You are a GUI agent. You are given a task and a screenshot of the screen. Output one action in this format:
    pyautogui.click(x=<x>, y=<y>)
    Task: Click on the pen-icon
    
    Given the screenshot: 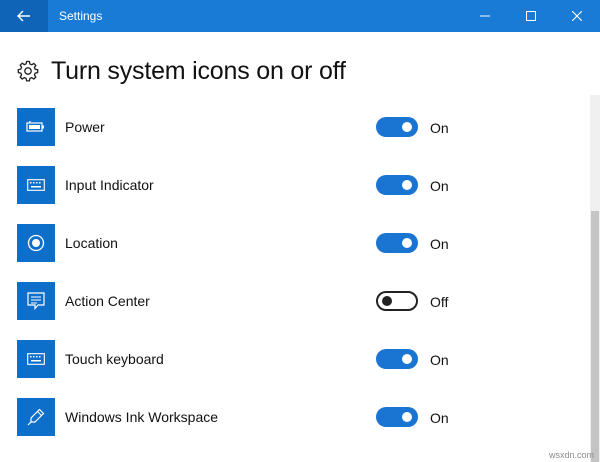 What is the action you would take?
    pyautogui.click(x=36, y=417)
    